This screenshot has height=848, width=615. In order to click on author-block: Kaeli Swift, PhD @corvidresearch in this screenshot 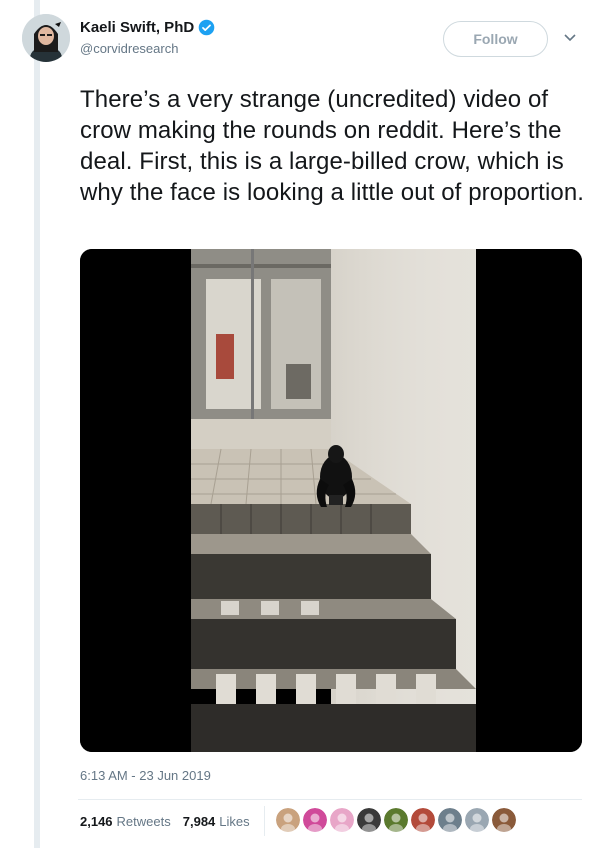, I will do `click(147, 37)`.